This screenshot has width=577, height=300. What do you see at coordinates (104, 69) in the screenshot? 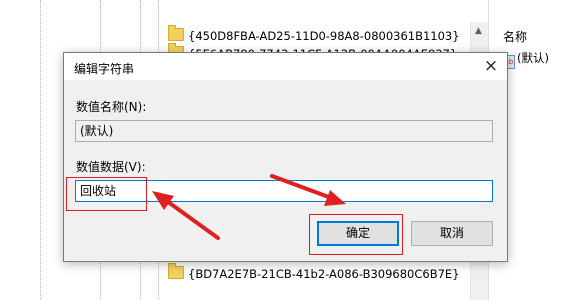
I see `dialog-title: 编辑字符串` at bounding box center [104, 69].